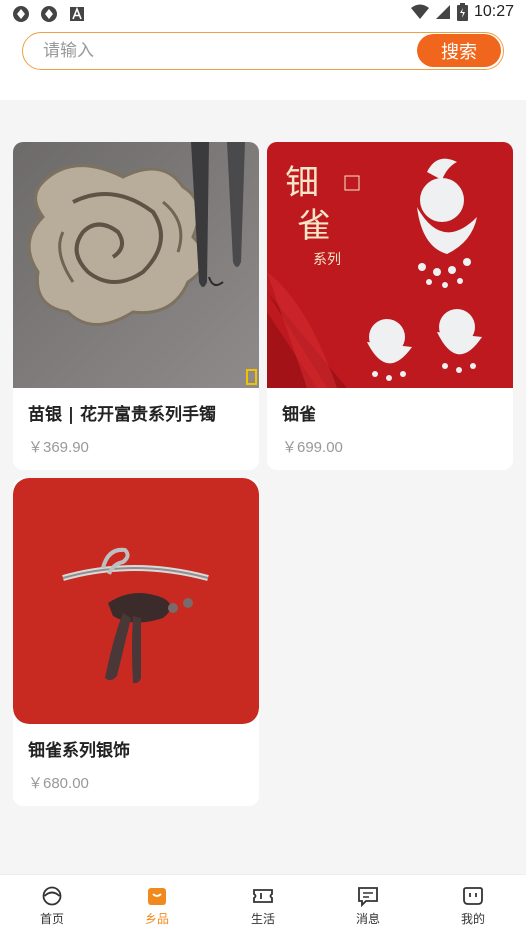 The width and height of the screenshot is (526, 936). Describe the element at coordinates (156, 919) in the screenshot. I see `tab-label: 乡品` at that location.